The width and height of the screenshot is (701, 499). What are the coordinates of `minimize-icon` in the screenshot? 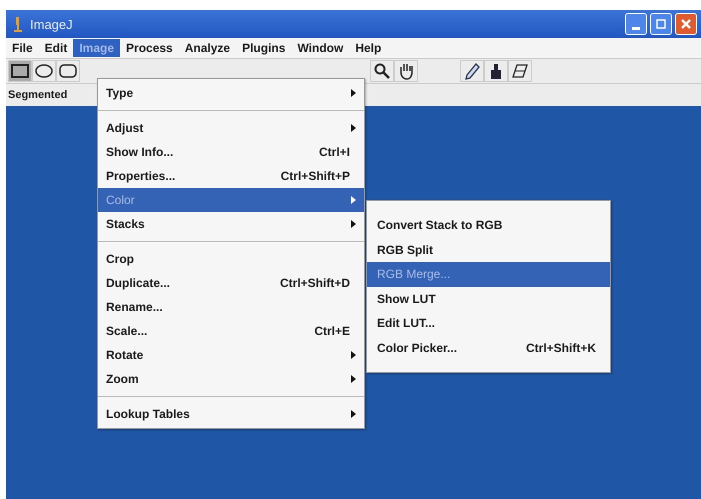 It's located at (636, 28).